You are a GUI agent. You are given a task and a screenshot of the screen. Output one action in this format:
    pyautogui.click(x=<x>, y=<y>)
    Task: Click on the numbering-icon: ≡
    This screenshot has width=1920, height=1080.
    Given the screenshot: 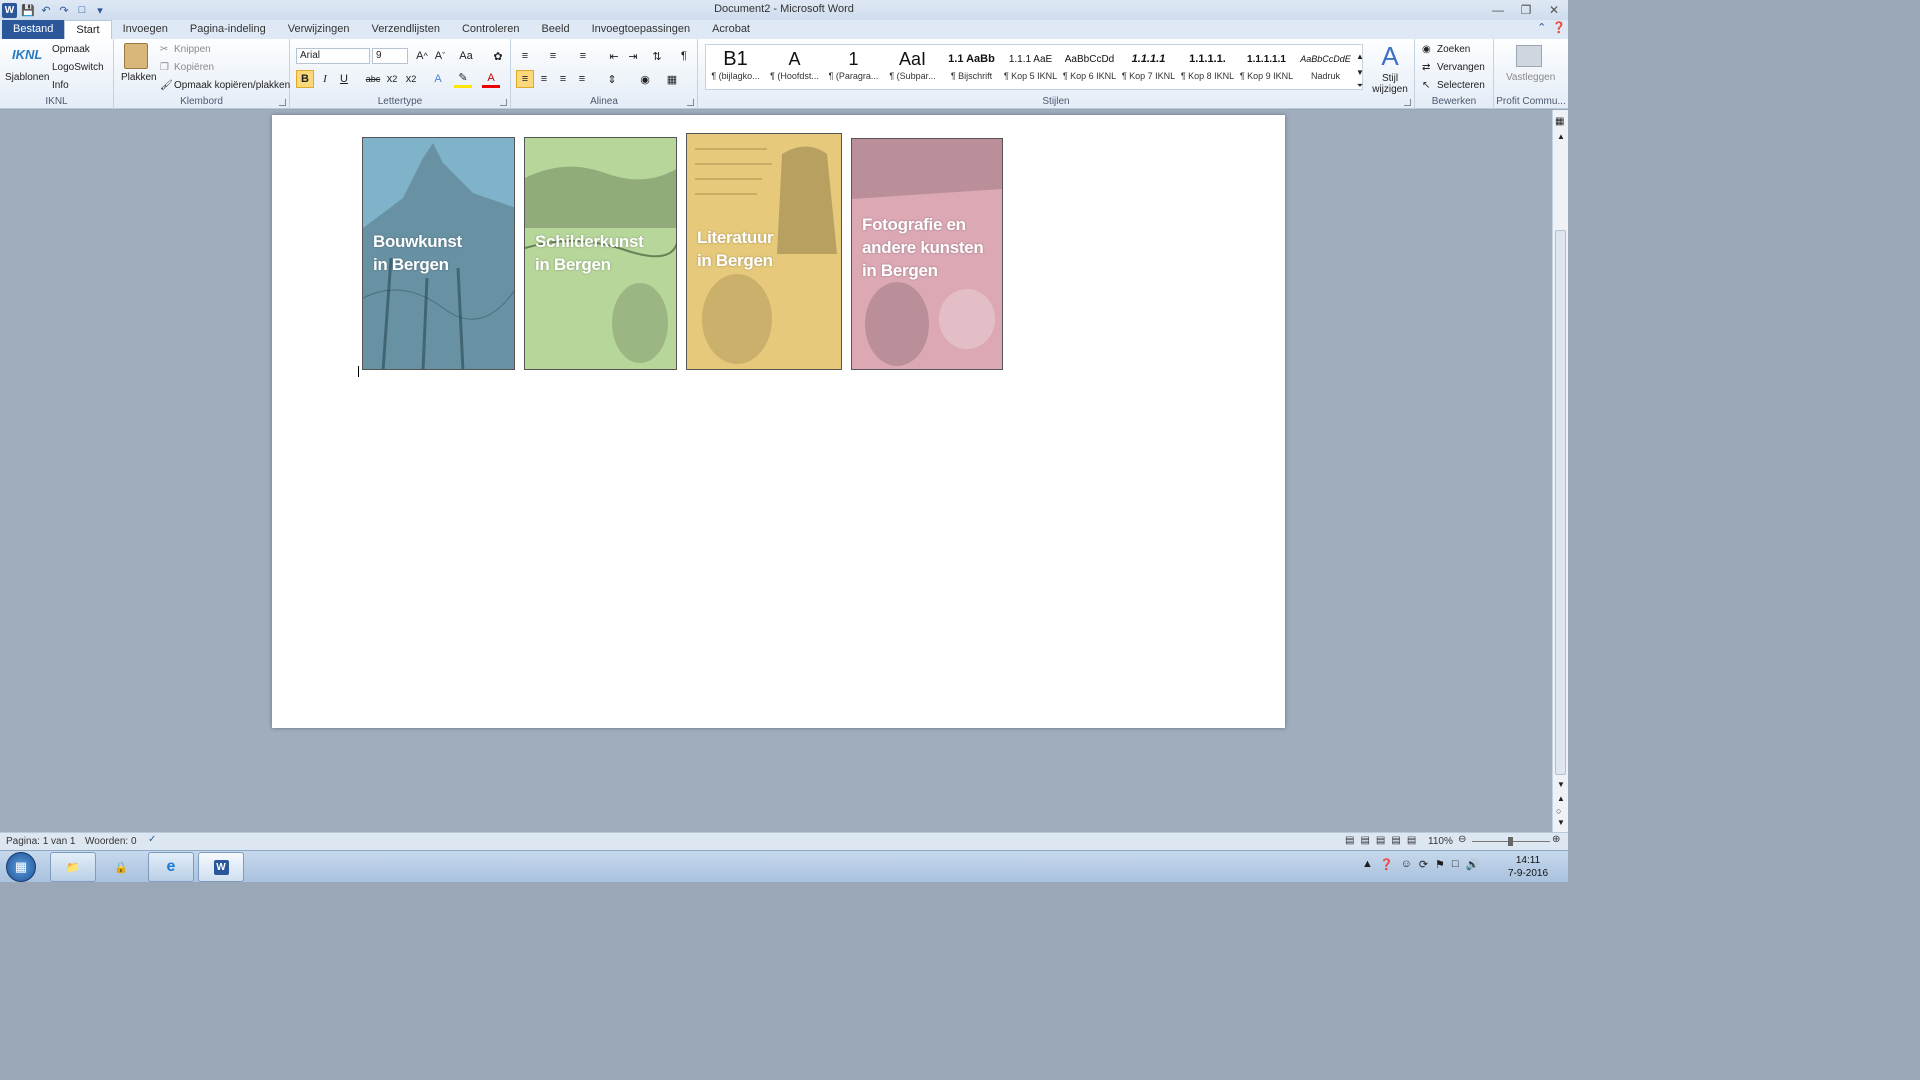 What is the action you would take?
    pyautogui.click(x=553, y=56)
    